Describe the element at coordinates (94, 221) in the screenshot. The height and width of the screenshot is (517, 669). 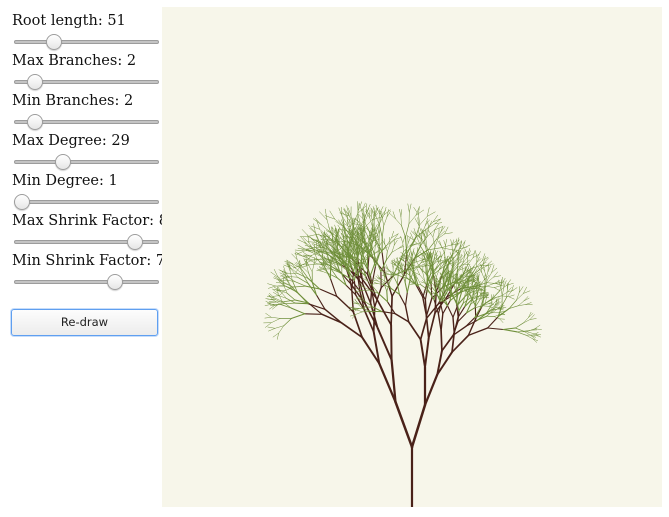
I see `max-shrink-label: Max Shrink Factor: 88` at that location.